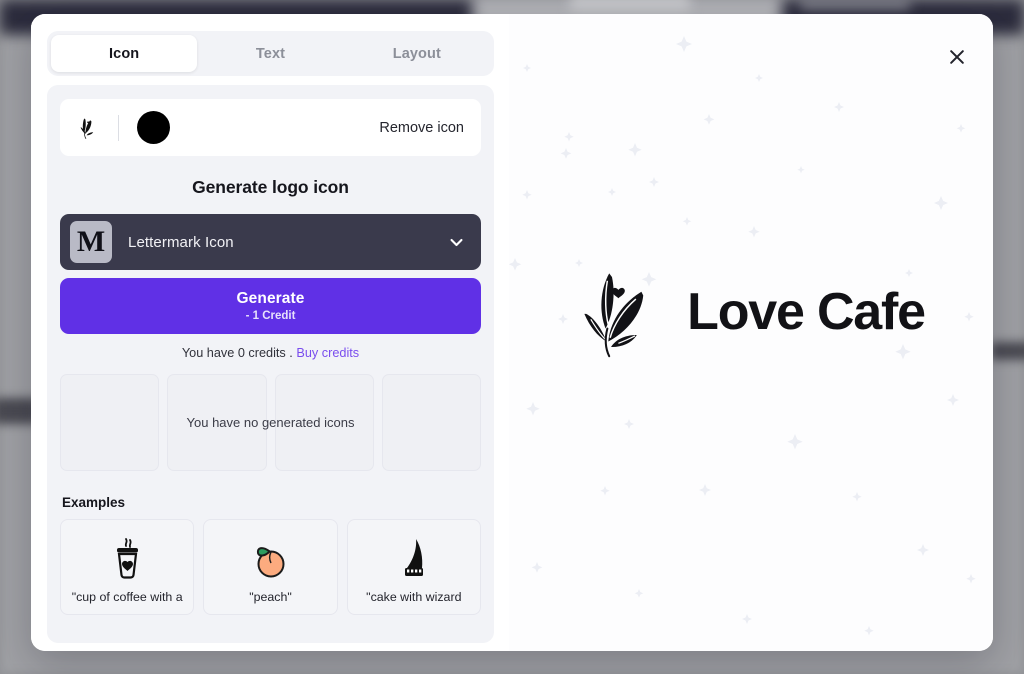 The image size is (1024, 674). Describe the element at coordinates (91, 242) in the screenshot. I see `select-thumb-letter: M` at that location.